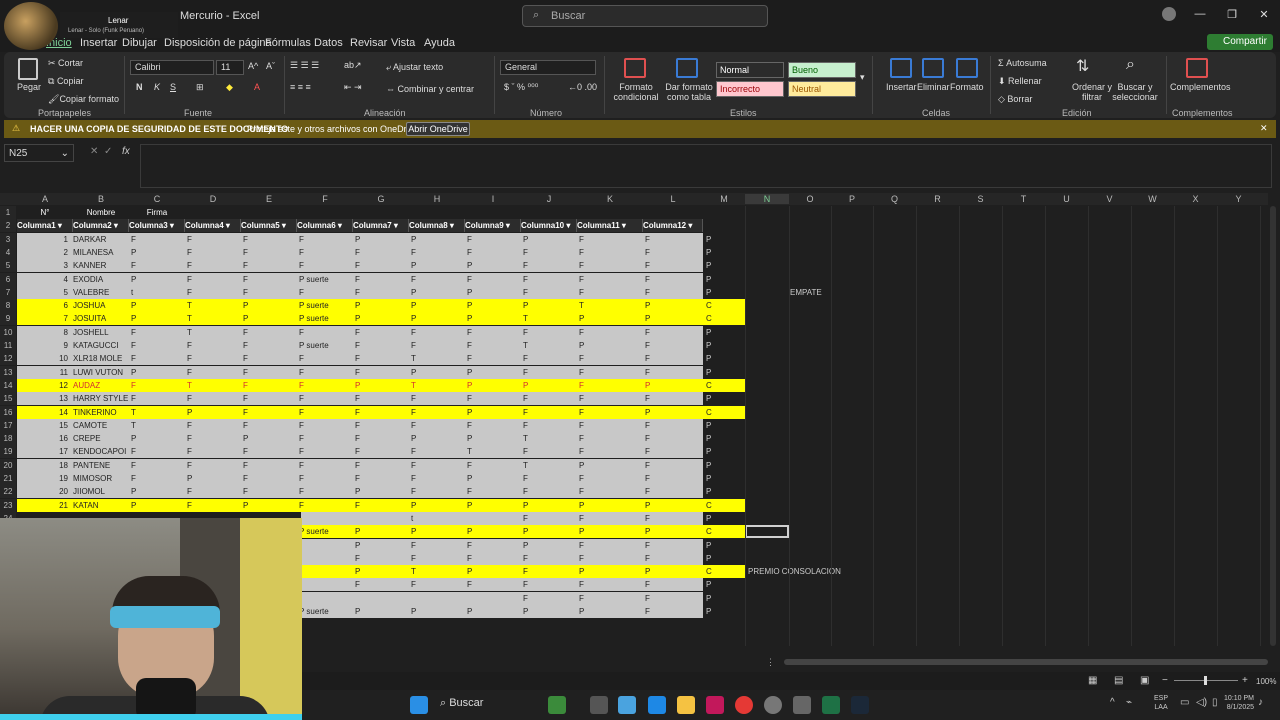 The image size is (1280, 720). I want to click on column-header-S: S, so click(980, 199).